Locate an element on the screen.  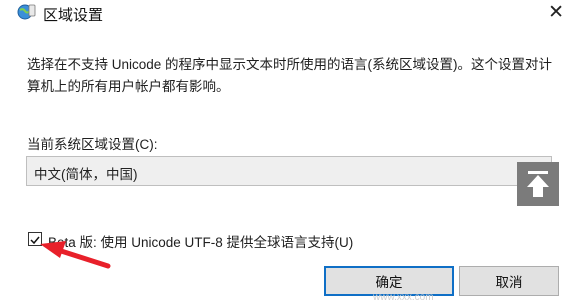
title-bar: 区域设置 ✕ is located at coordinates (292, 15).